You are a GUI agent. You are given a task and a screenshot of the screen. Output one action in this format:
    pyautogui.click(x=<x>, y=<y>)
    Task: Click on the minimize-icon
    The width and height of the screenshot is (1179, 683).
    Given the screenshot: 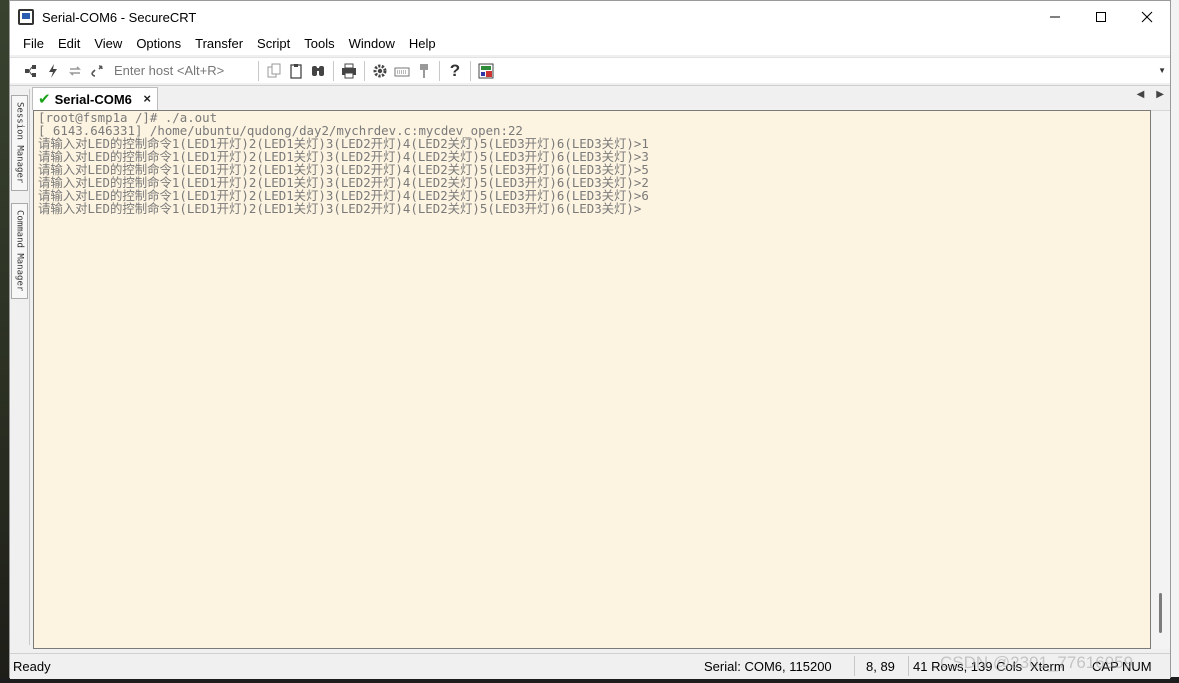 What is the action you would take?
    pyautogui.click(x=1055, y=17)
    